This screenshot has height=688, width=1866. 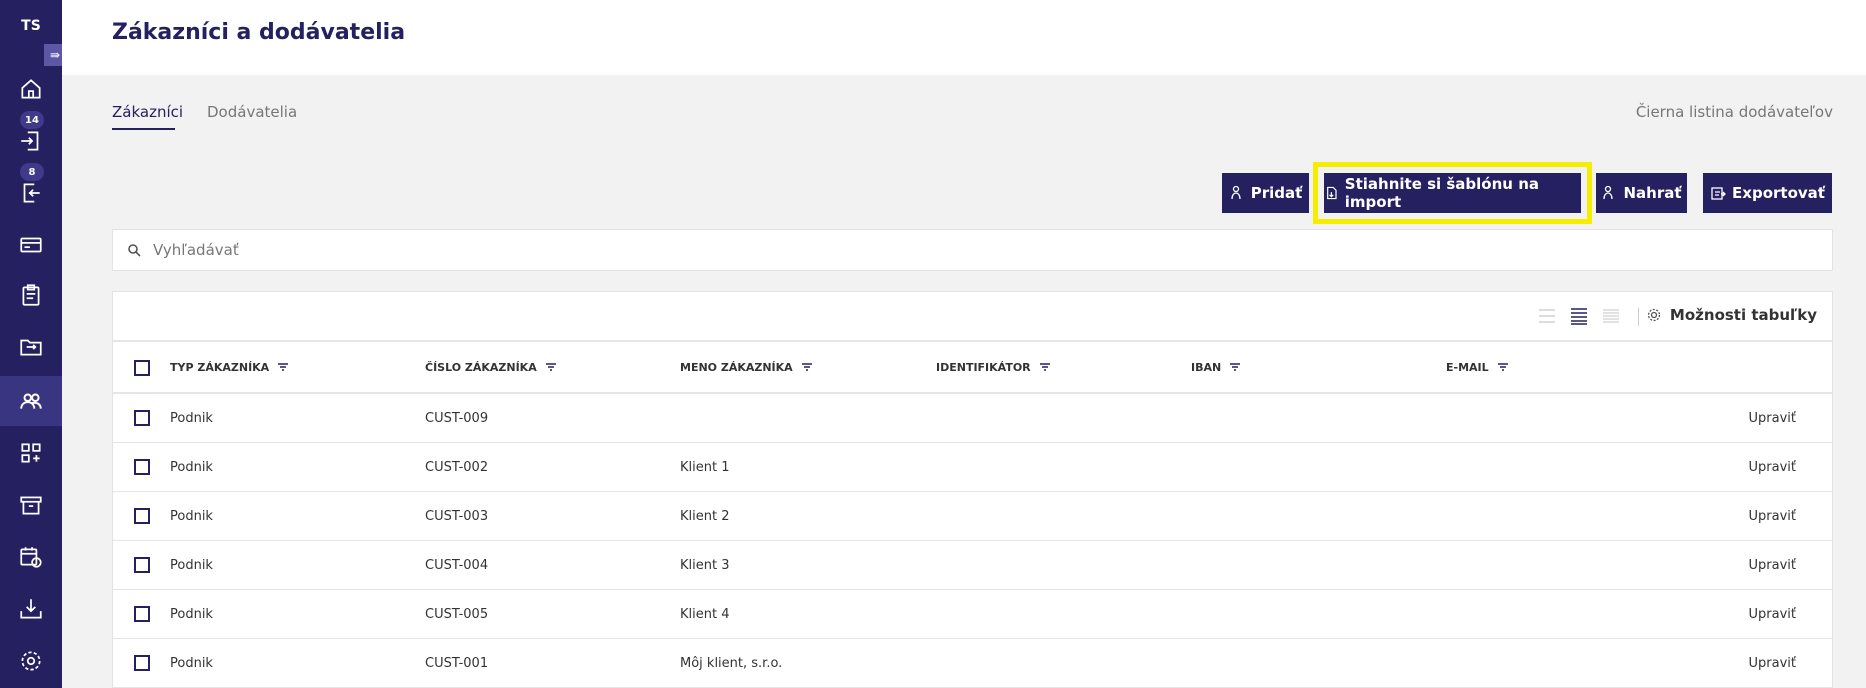 What do you see at coordinates (1276, 193) in the screenshot?
I see `add-button-label: Pridať` at bounding box center [1276, 193].